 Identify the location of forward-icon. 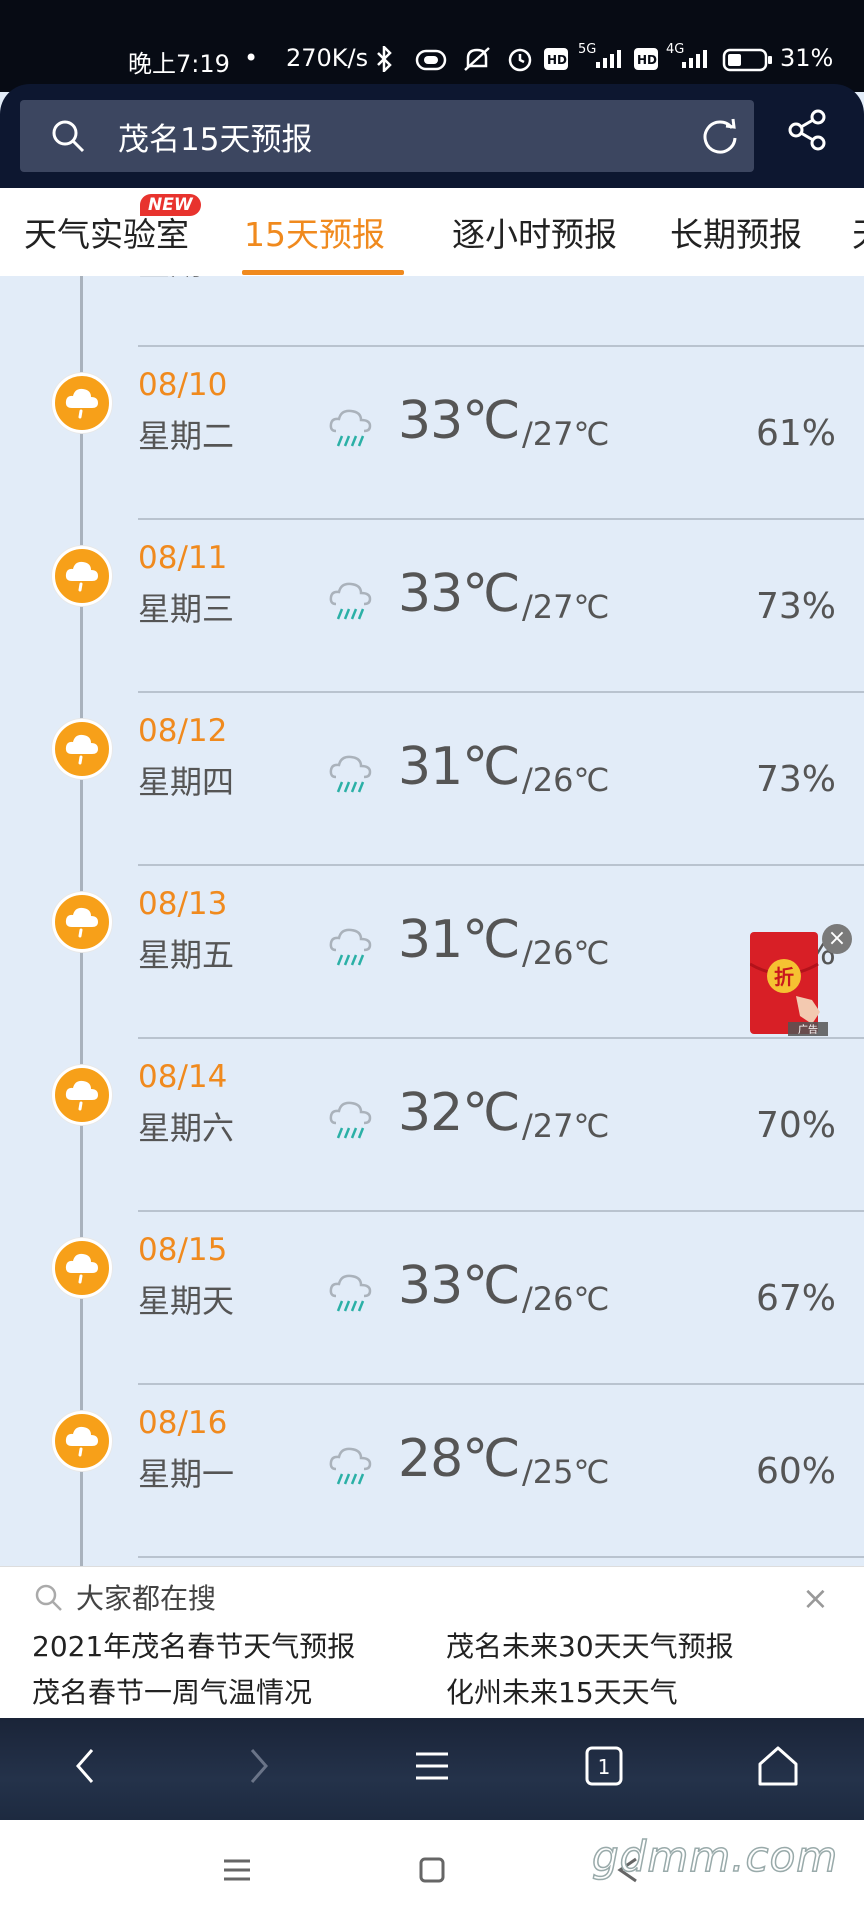
(258, 1766).